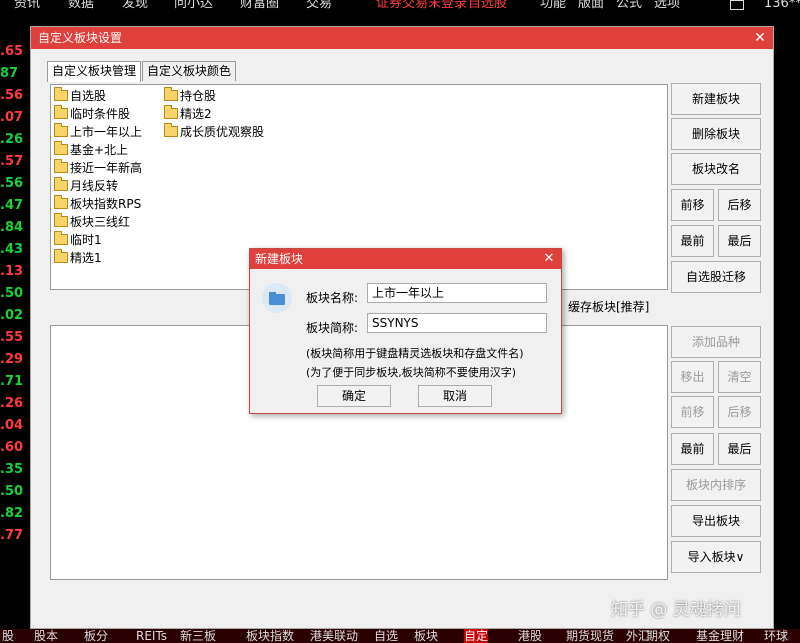 This screenshot has height=643, width=800. I want to click on rename-sector-button: 板块改名, so click(716, 169).